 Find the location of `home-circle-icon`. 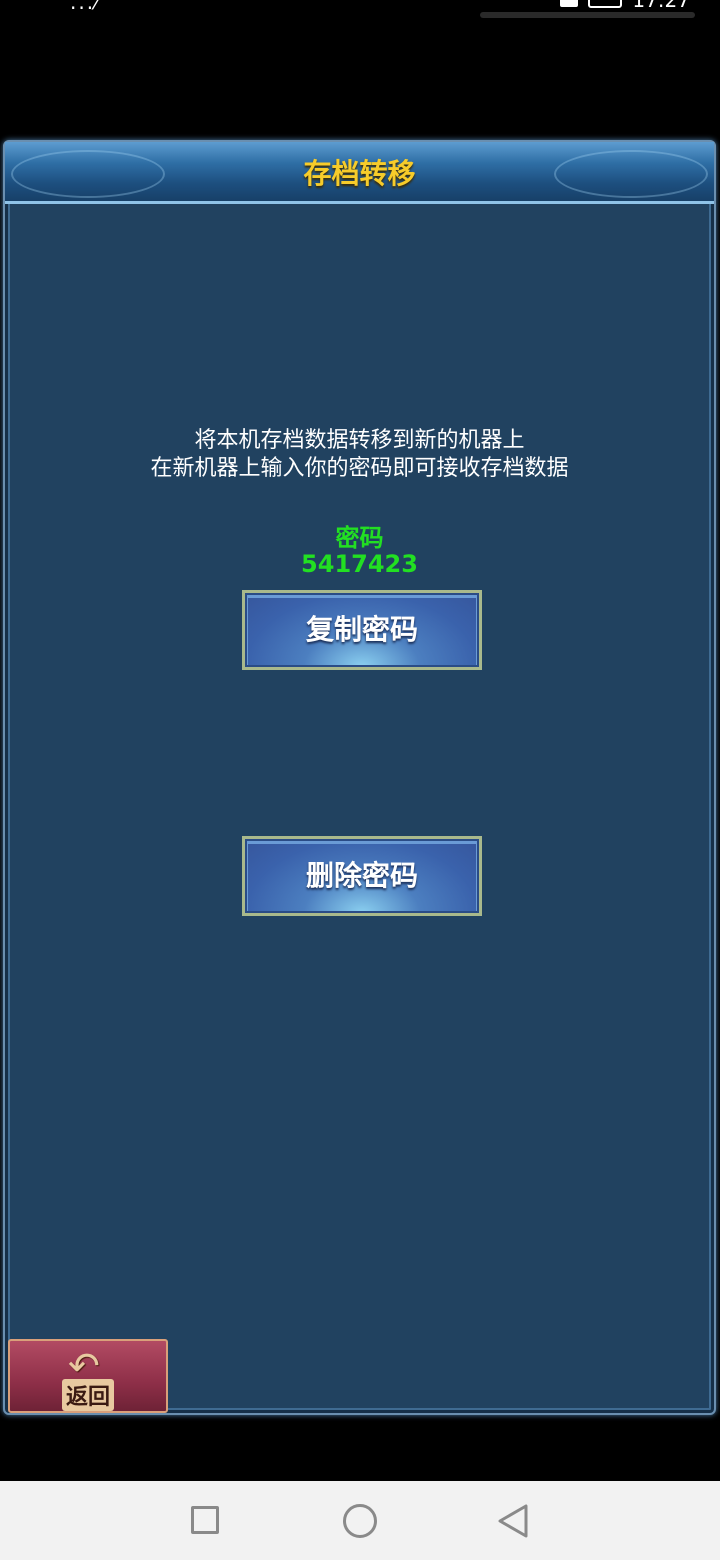

home-circle-icon is located at coordinates (360, 1521).